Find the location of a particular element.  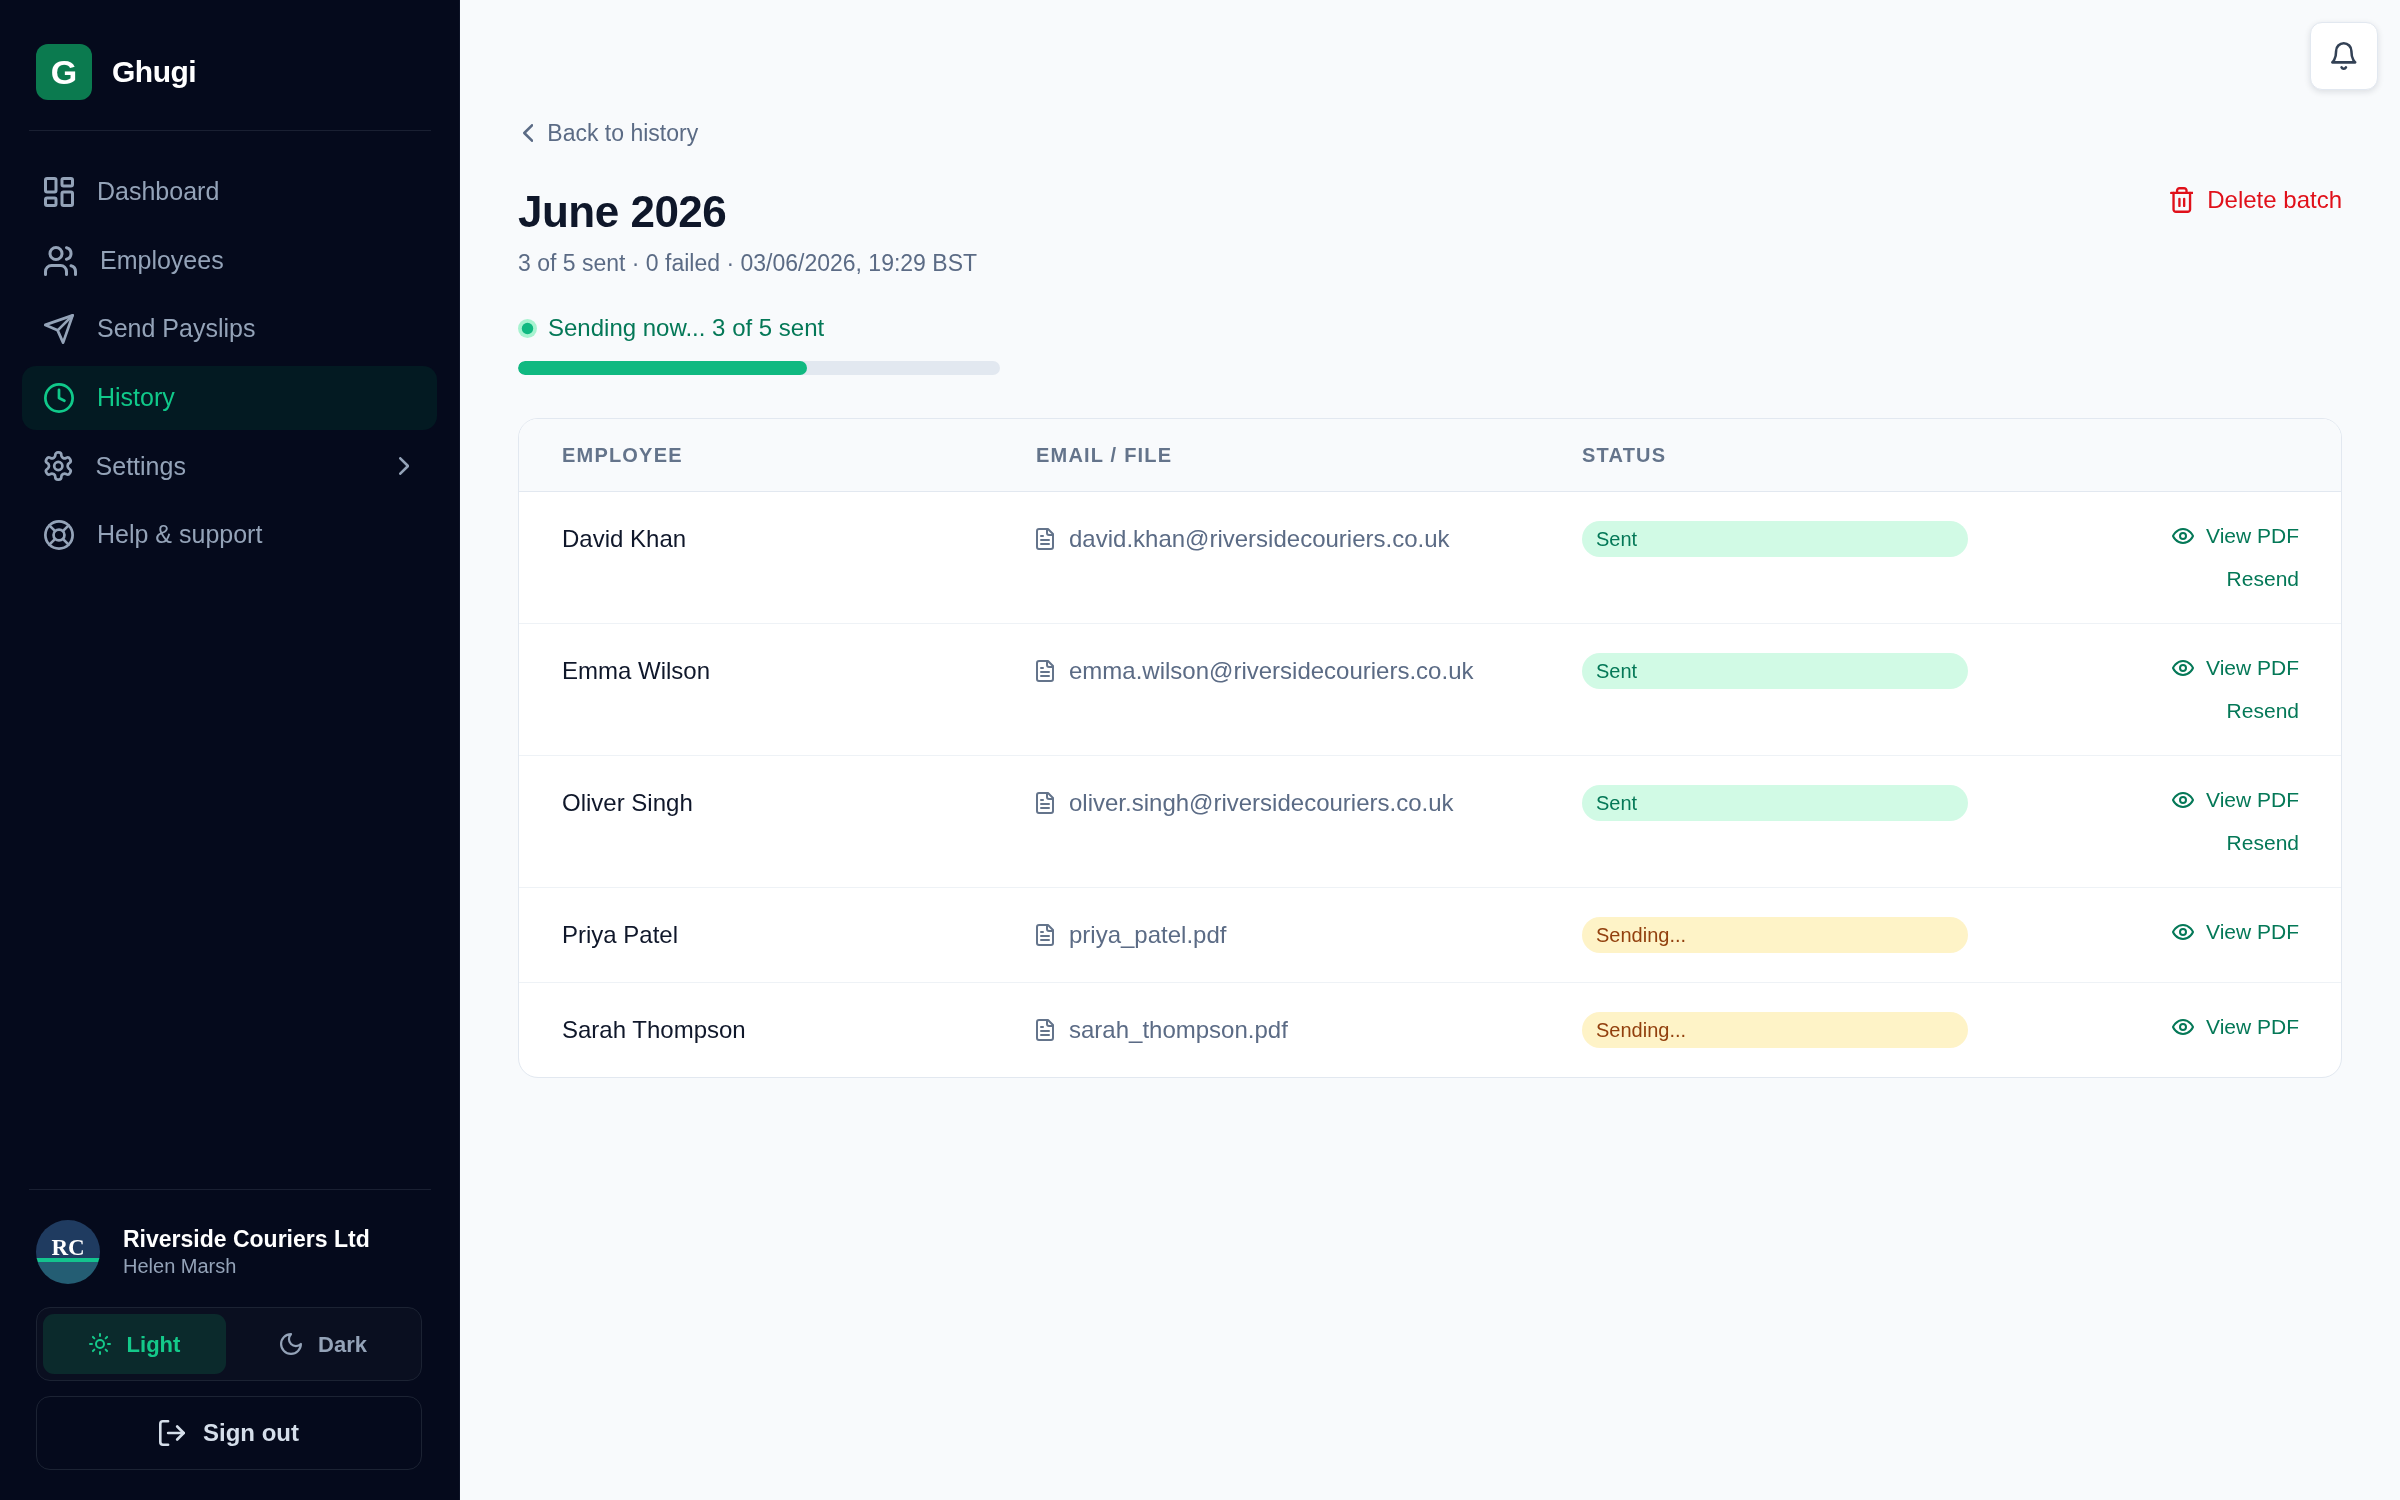

avatar-initials: RC is located at coordinates (68, 1247).